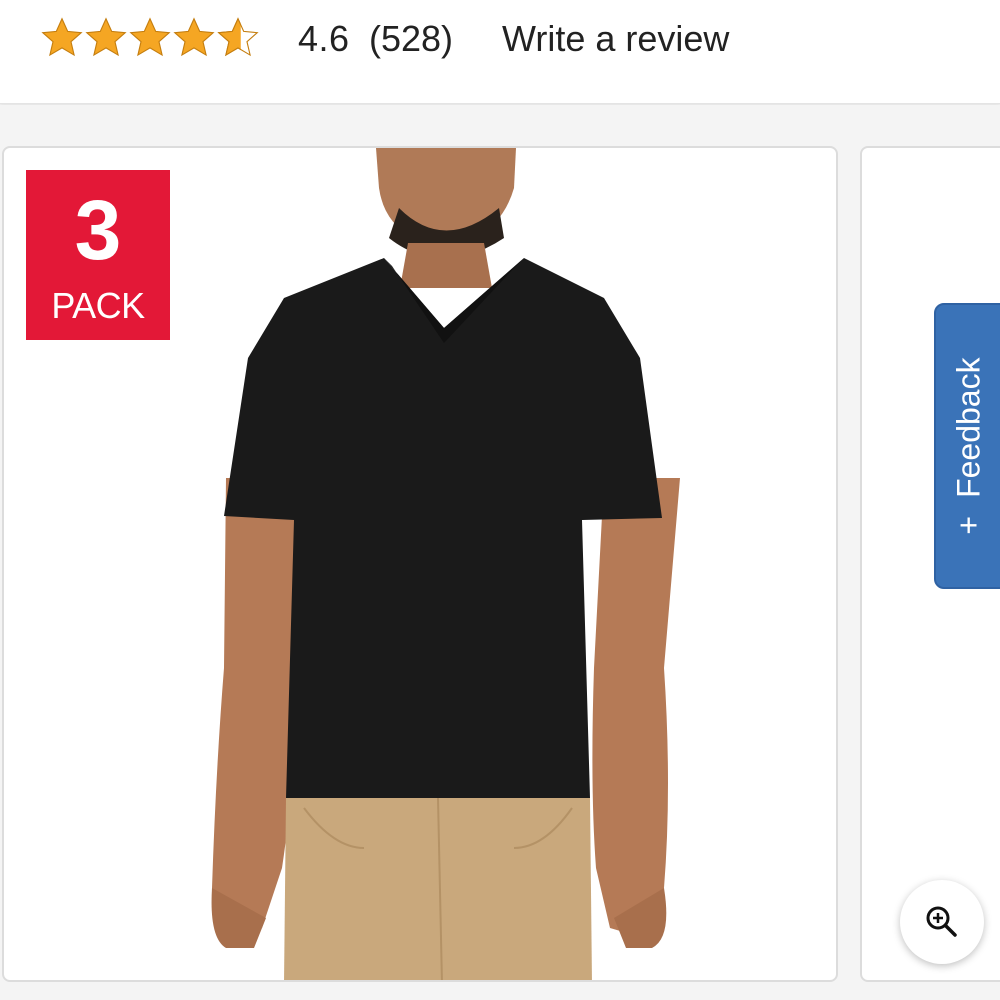 This screenshot has height=1000, width=1000. What do you see at coordinates (968, 525) in the screenshot?
I see `plus-icon: +` at bounding box center [968, 525].